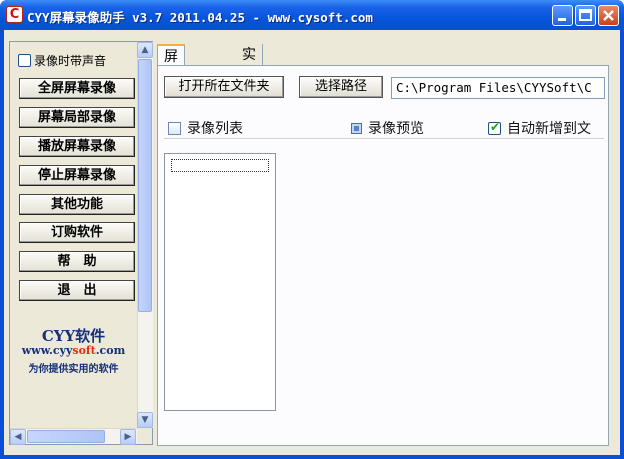  Describe the element at coordinates (220, 165) in the screenshot. I see `list-item` at that location.